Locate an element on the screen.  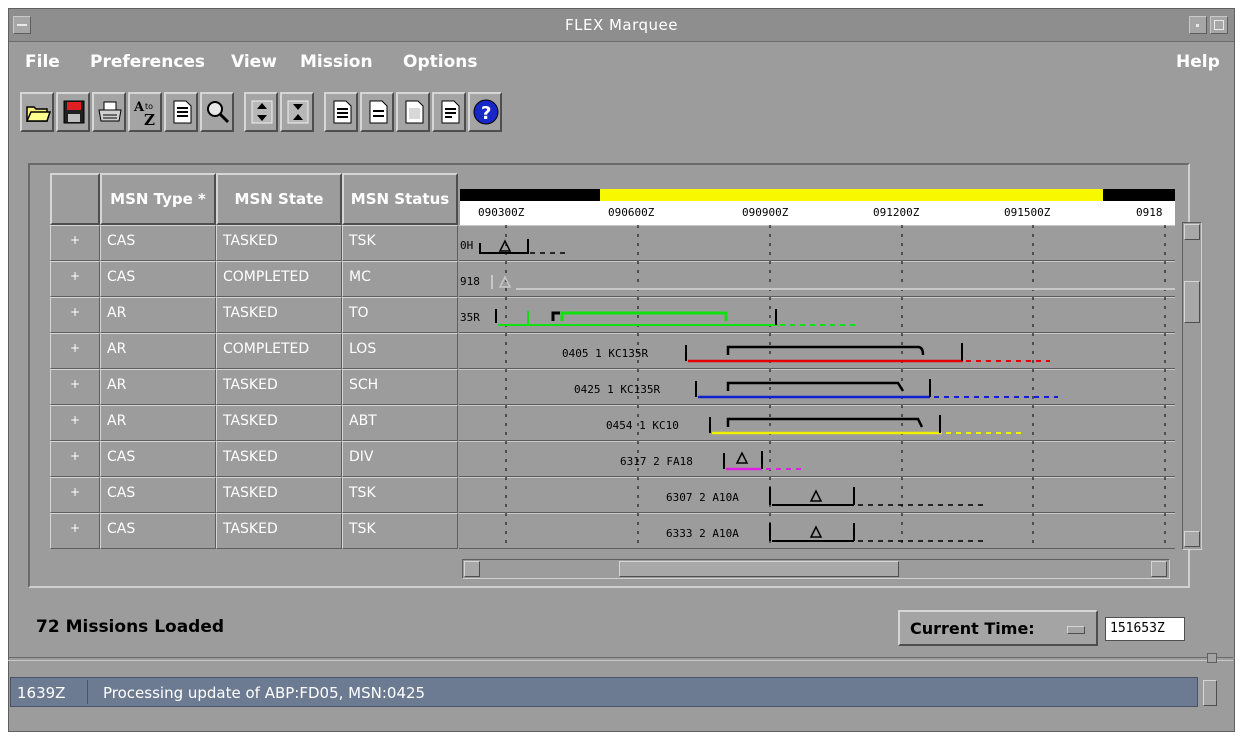
maximize-button is located at coordinates (1219, 25).